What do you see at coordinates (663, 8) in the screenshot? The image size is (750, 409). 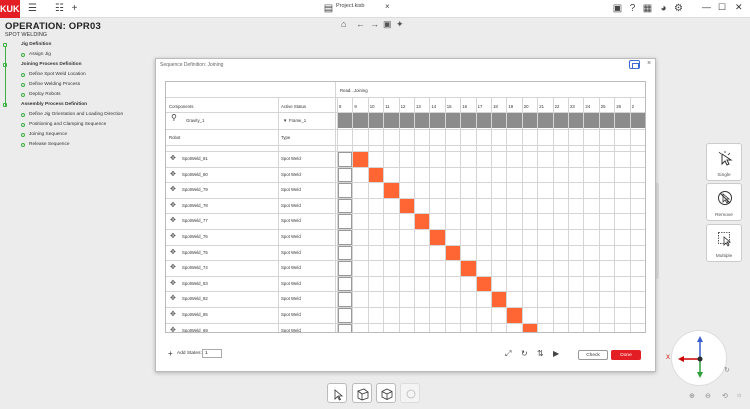 I see `palette-icon: ◕` at bounding box center [663, 8].